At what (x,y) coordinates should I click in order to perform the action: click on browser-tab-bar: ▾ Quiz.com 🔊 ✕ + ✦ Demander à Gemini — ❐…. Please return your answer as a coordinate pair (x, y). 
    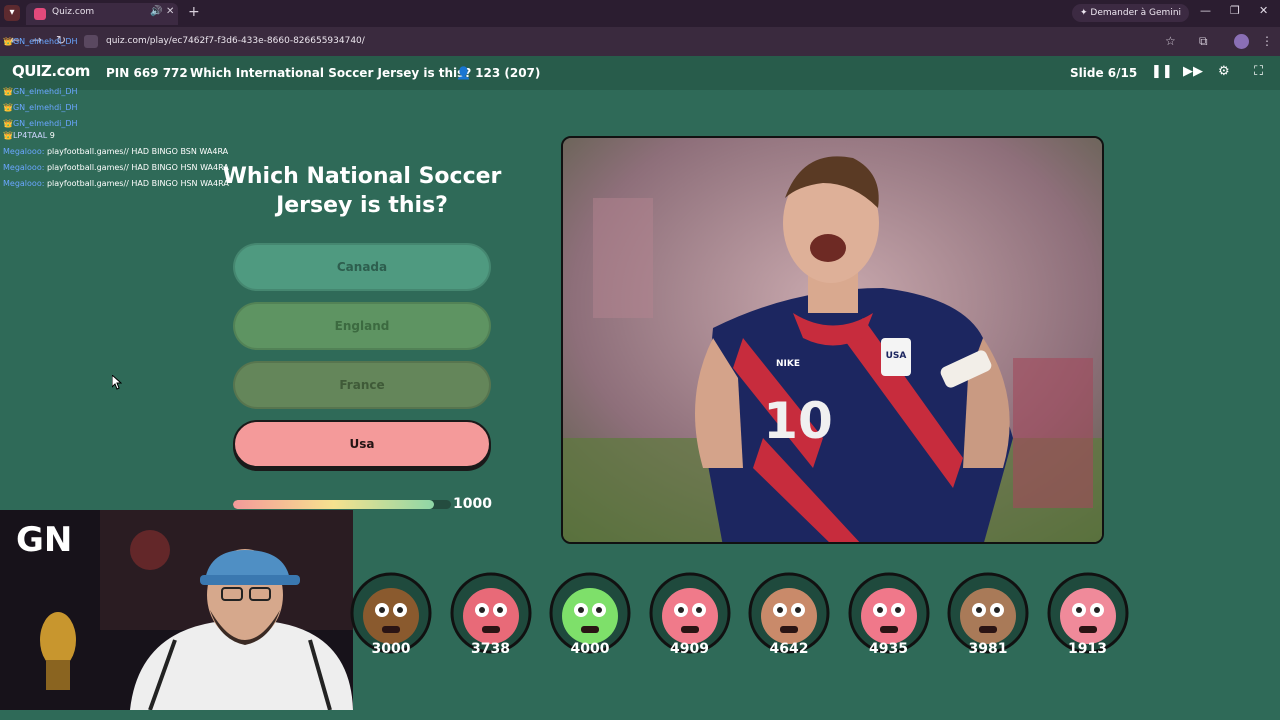
    Looking at the image, I should click on (640, 13).